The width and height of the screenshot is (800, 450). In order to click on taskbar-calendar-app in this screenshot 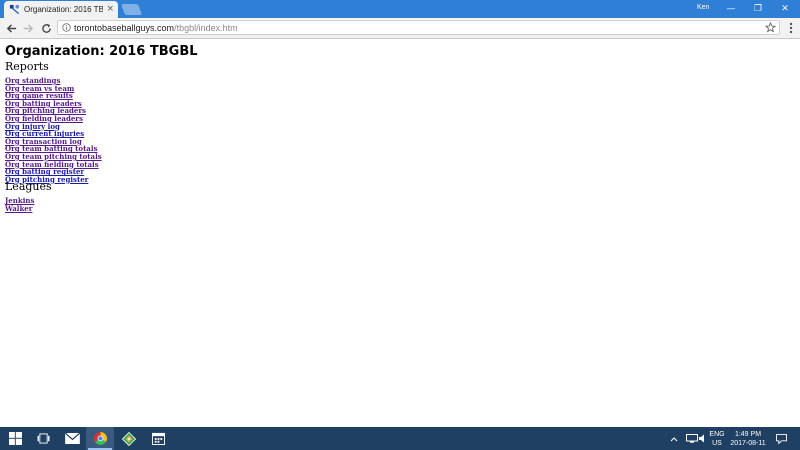, I will do `click(158, 438)`.